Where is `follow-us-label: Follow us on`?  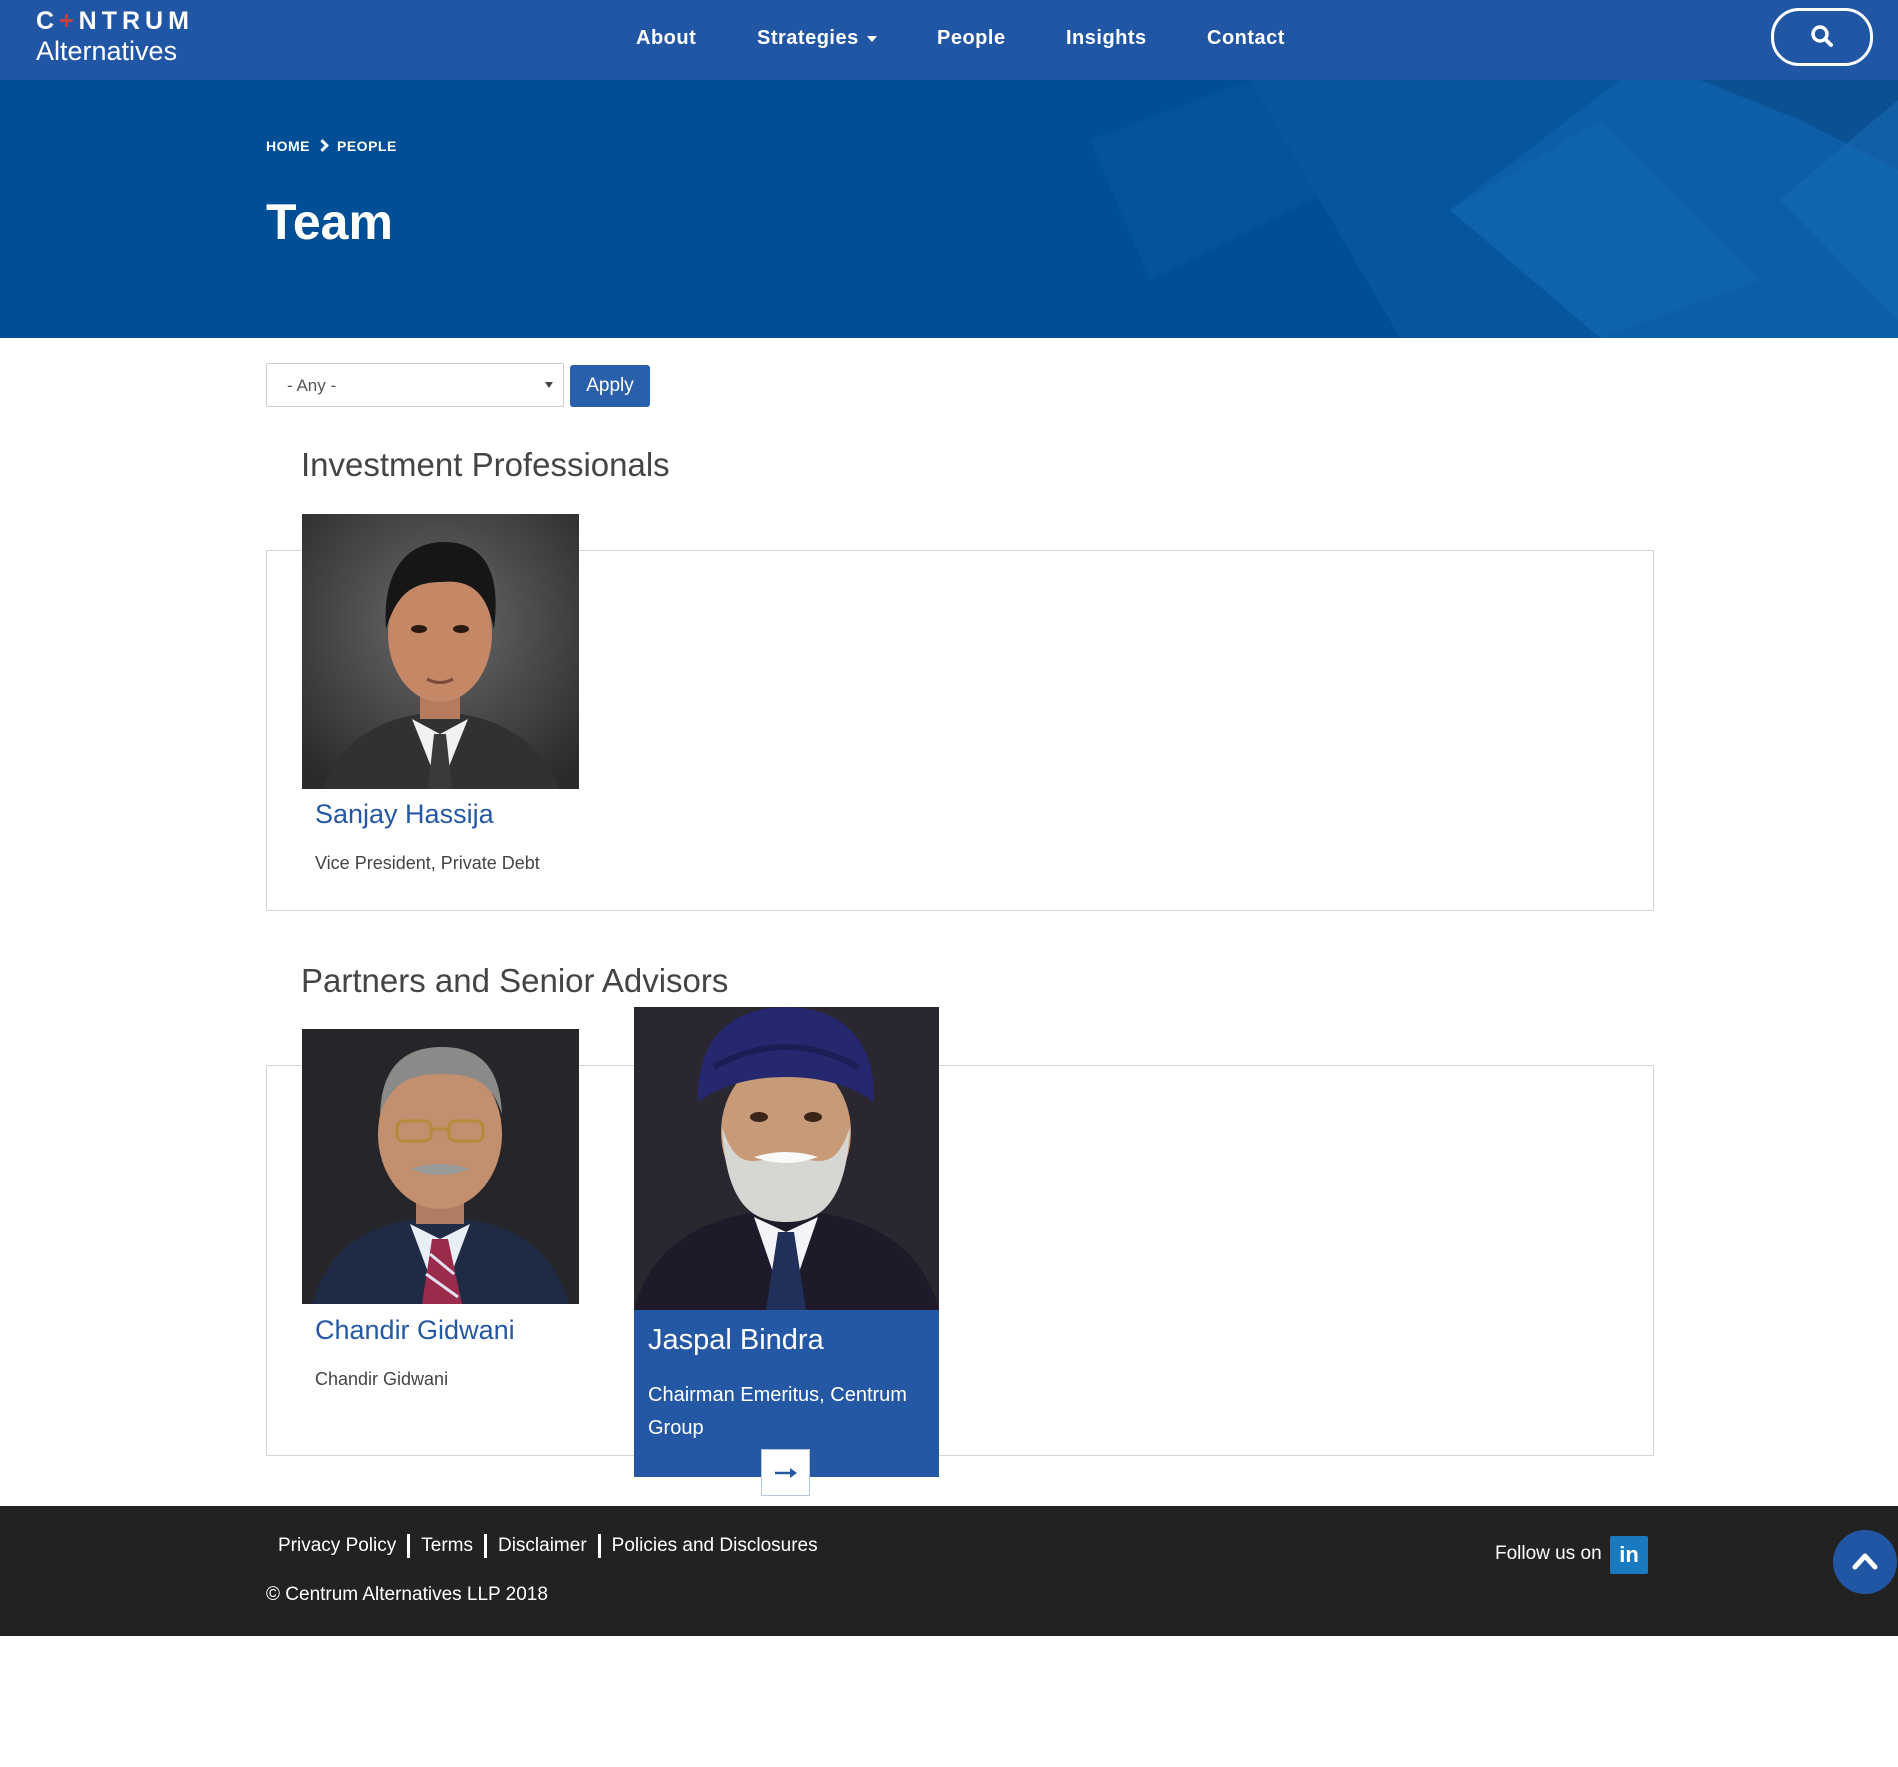 follow-us-label: Follow us on is located at coordinates (1548, 1553).